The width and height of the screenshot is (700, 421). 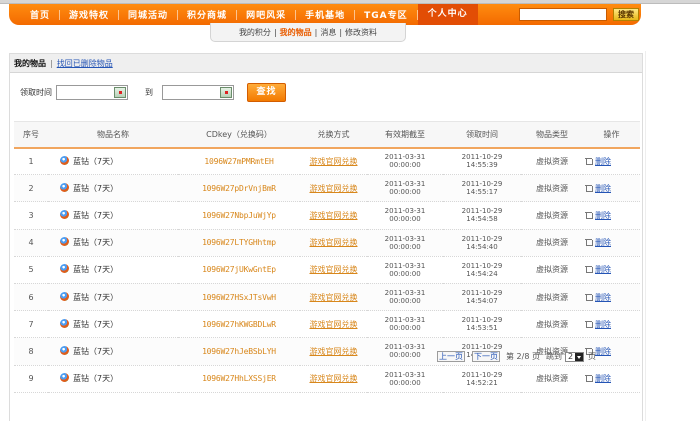 I want to click on date-range-to-label: 到, so click(x=149, y=92).